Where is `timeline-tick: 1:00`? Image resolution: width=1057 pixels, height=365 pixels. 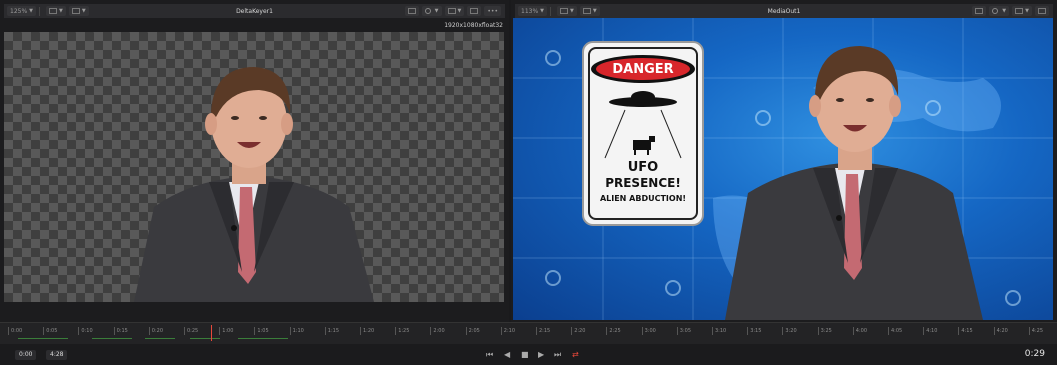
timeline-tick: 1:00 is located at coordinates (226, 331).